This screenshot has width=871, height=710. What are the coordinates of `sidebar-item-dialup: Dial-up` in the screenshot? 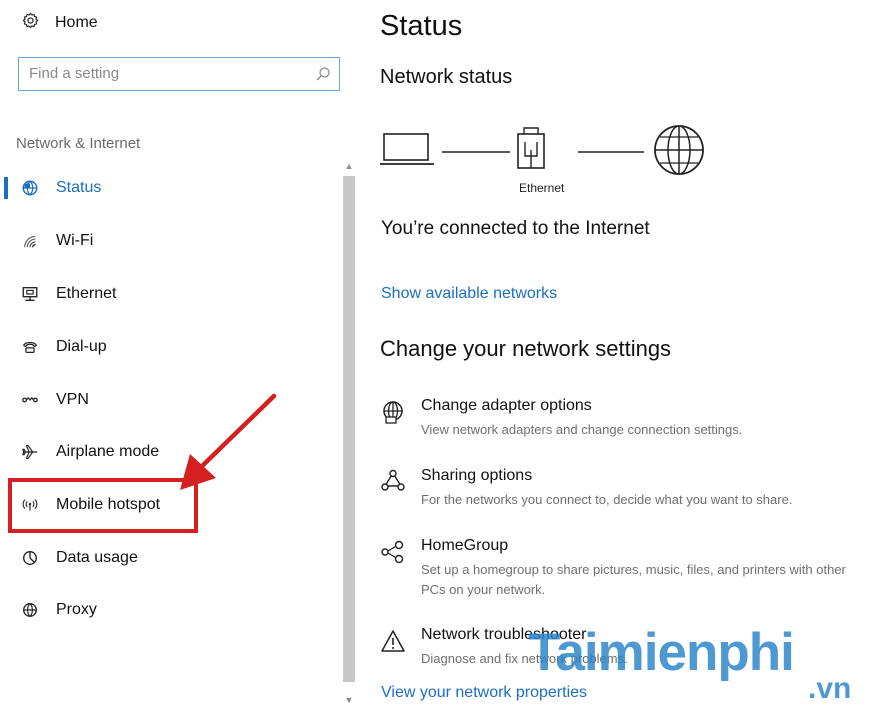 It's located at (165, 347).